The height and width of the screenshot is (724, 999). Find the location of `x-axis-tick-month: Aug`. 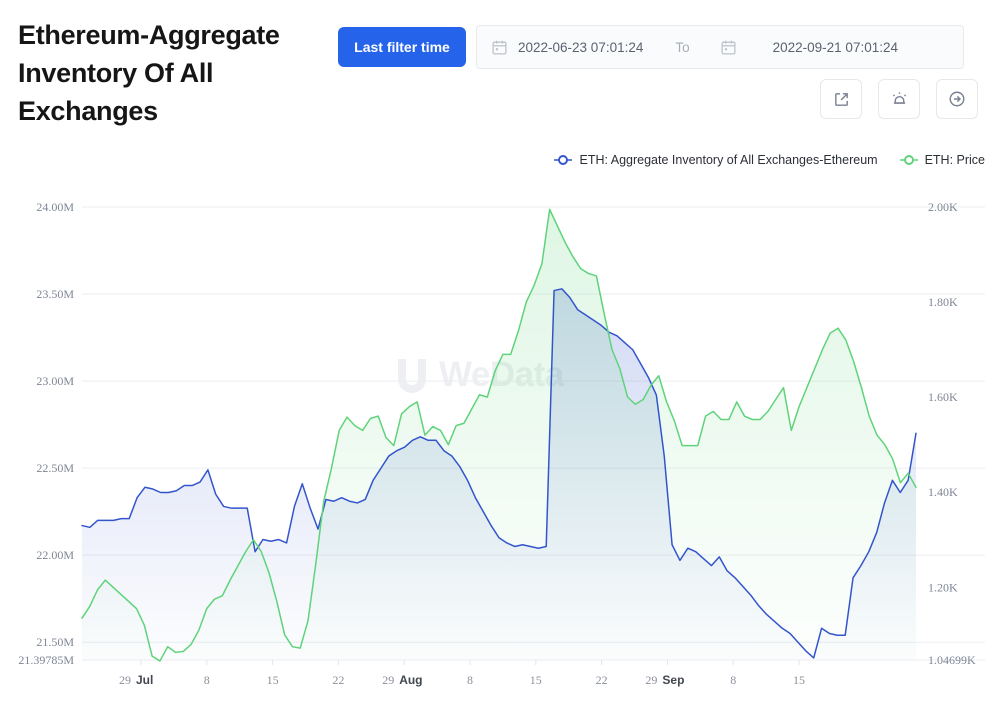

x-axis-tick-month: Aug is located at coordinates (410, 680).